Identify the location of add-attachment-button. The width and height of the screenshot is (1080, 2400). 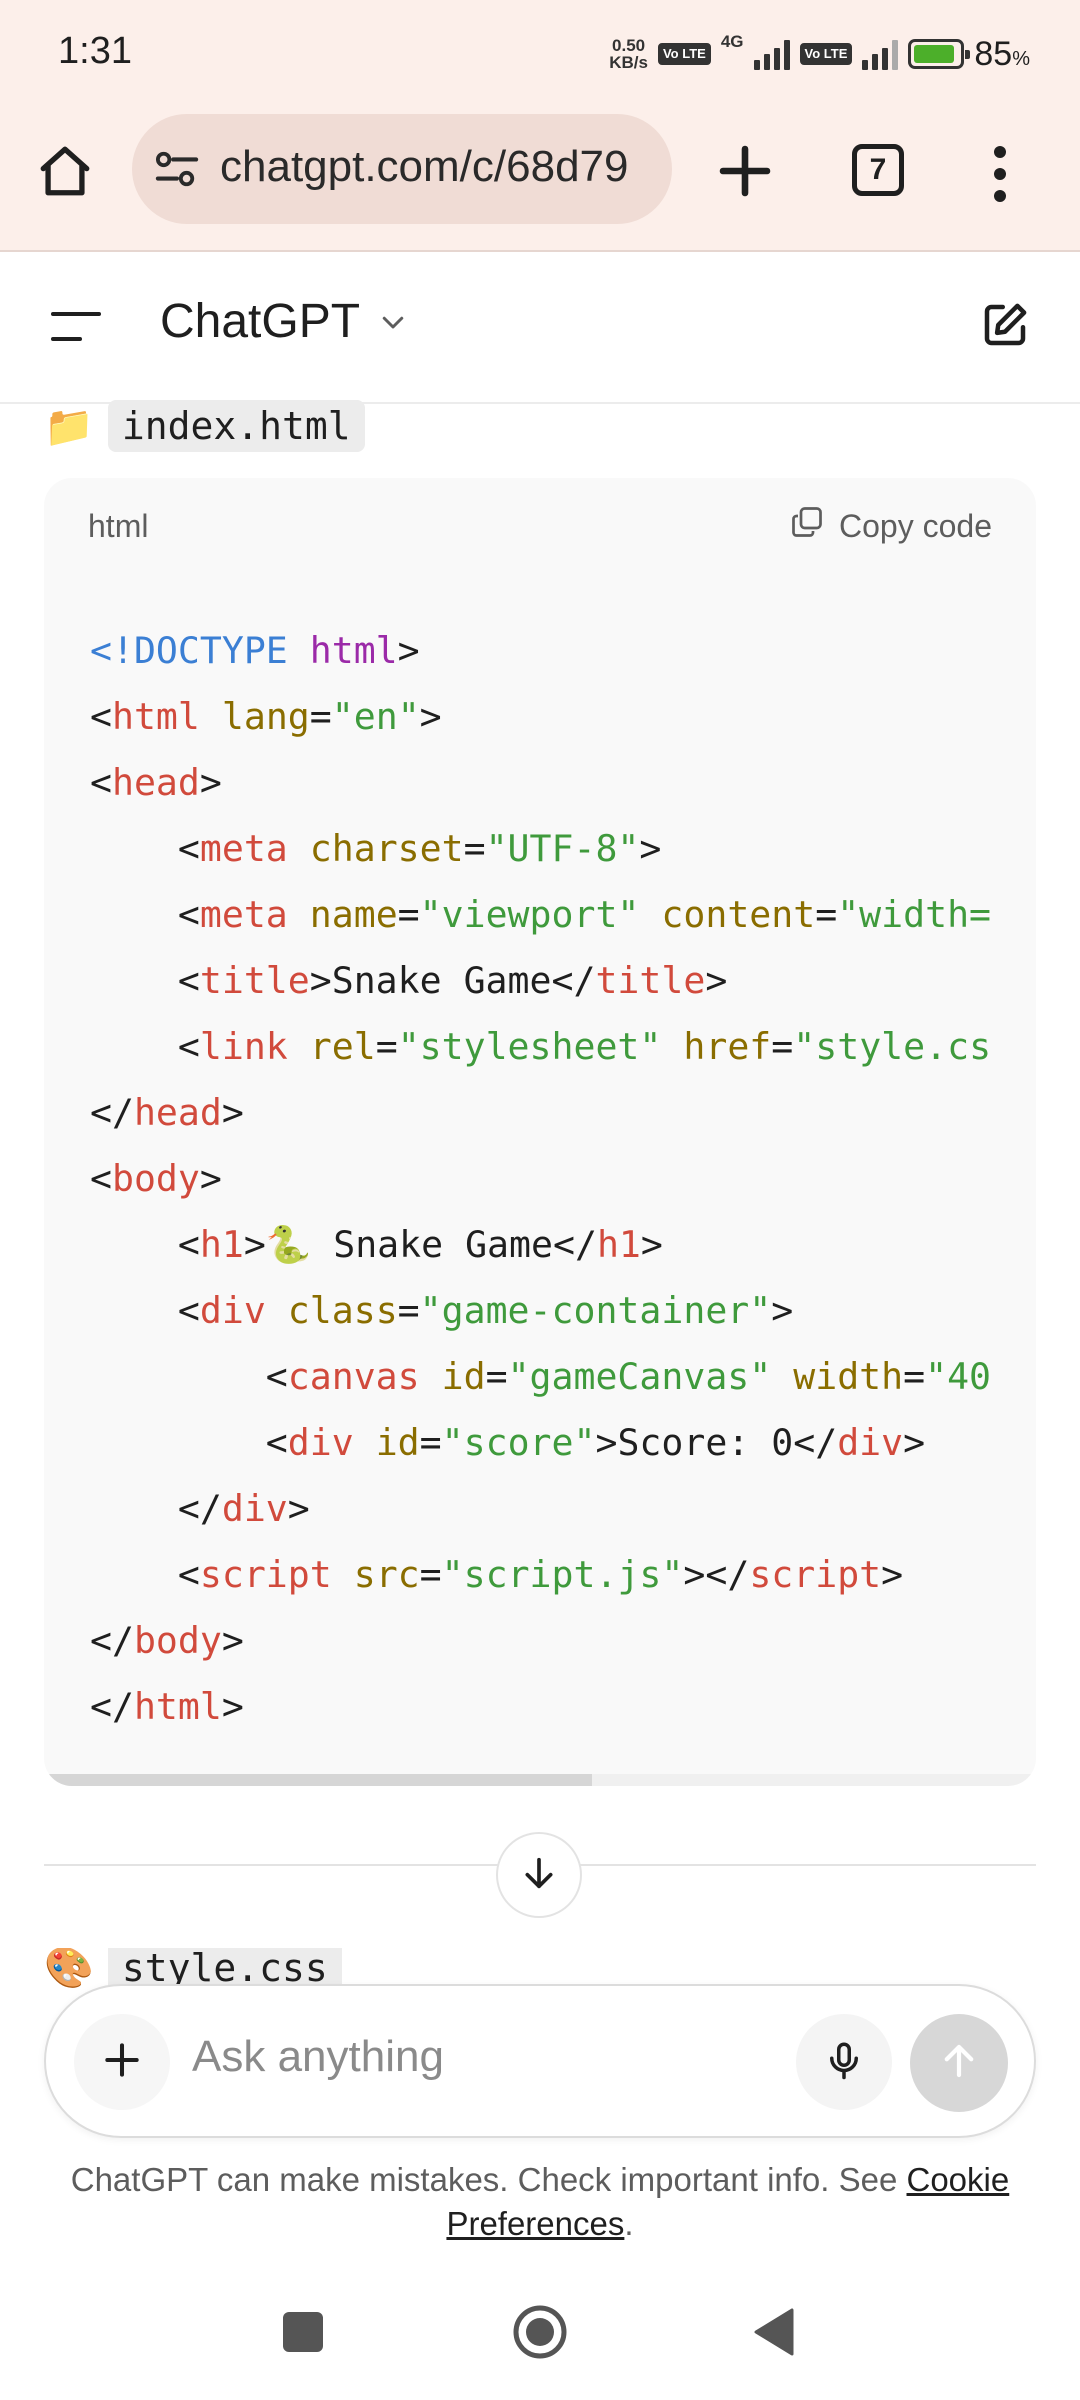
(122, 2062).